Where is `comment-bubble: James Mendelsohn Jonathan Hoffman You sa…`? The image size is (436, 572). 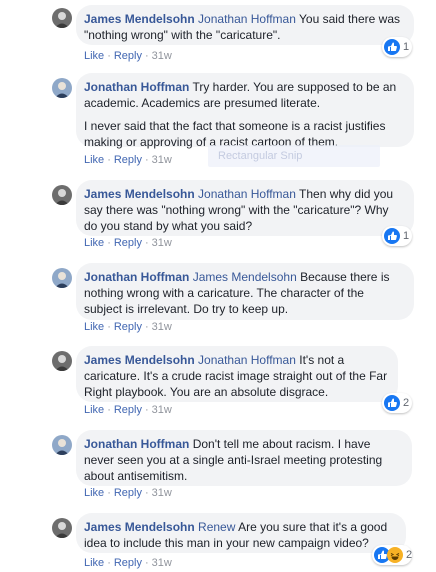 comment-bubble: James Mendelsohn Jonathan Hoffman You sa… is located at coordinates (245, 25).